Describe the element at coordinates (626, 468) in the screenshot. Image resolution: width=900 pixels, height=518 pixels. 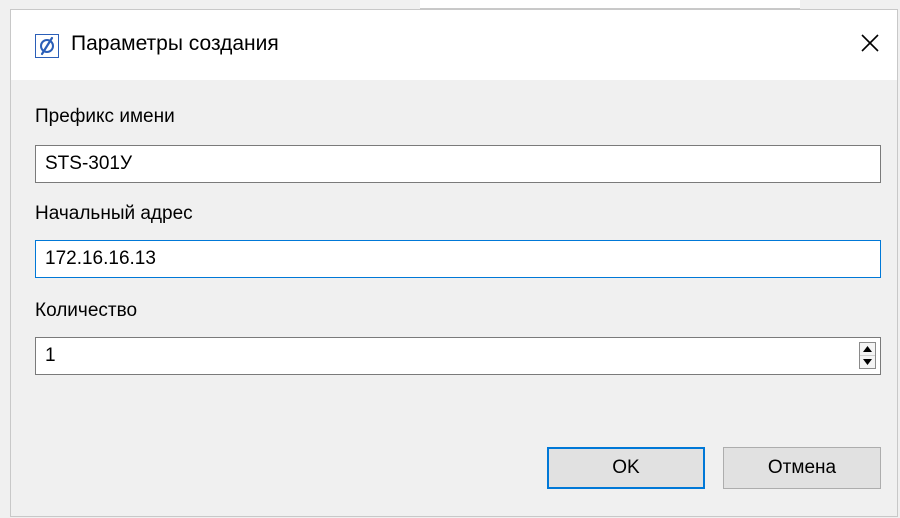
I see `ok-button: OK` at that location.